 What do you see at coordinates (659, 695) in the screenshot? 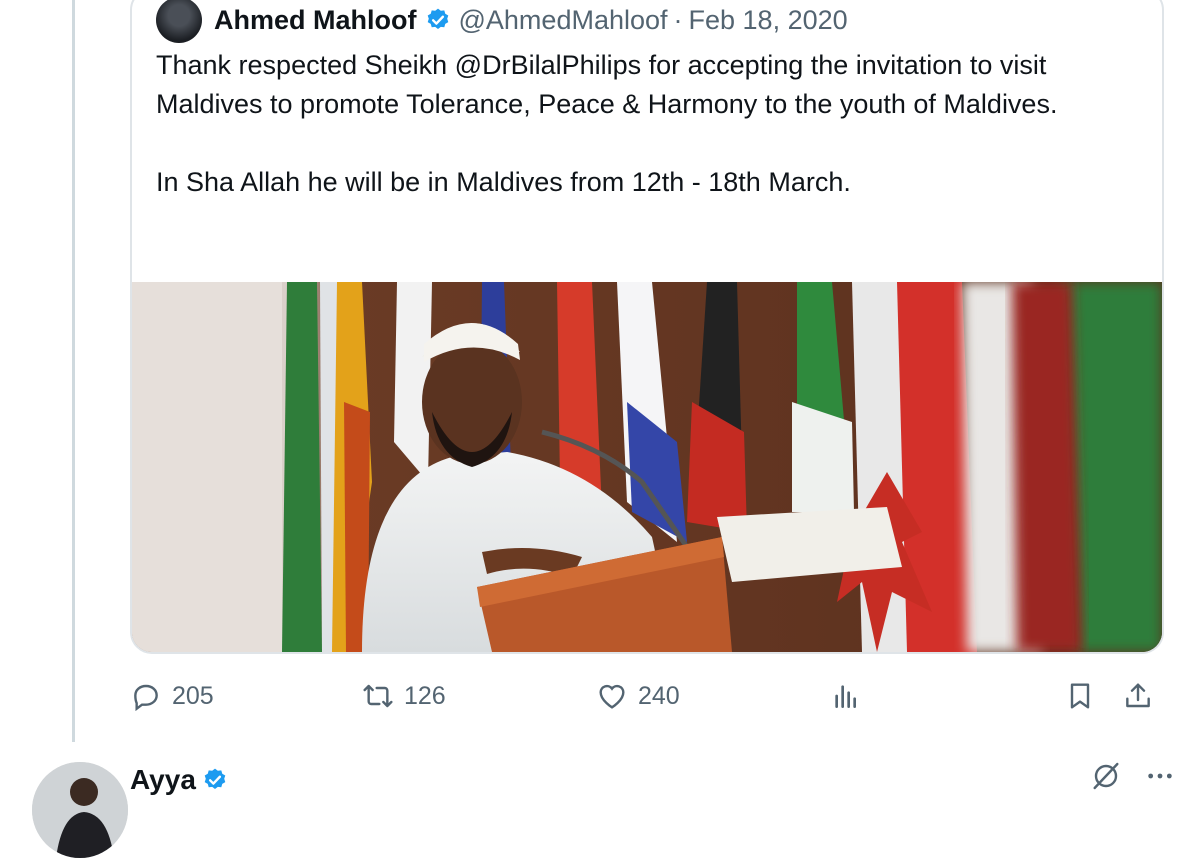
I see `like-count: 240` at bounding box center [659, 695].